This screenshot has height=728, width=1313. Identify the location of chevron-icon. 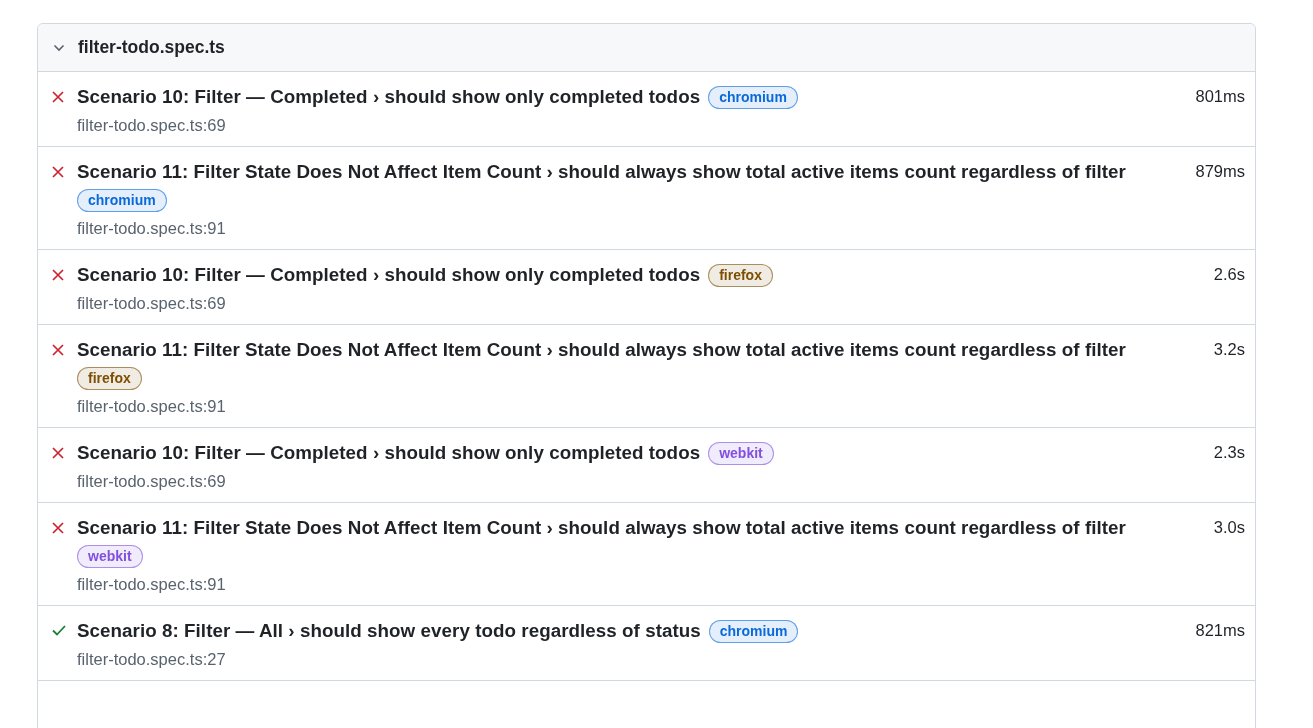
(59, 47).